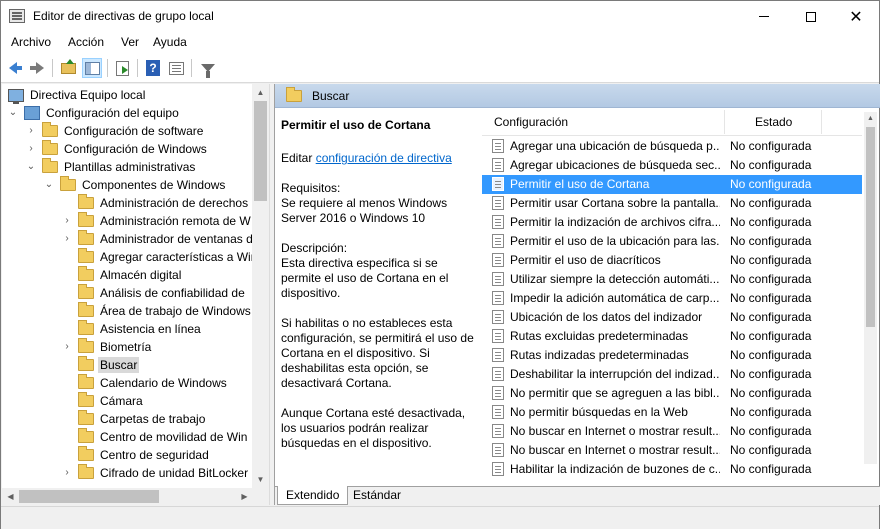 This screenshot has width=880, height=529. What do you see at coordinates (672, 184) in the screenshot?
I see `settings-row: Permitir el uso de Cortana No configurada` at bounding box center [672, 184].